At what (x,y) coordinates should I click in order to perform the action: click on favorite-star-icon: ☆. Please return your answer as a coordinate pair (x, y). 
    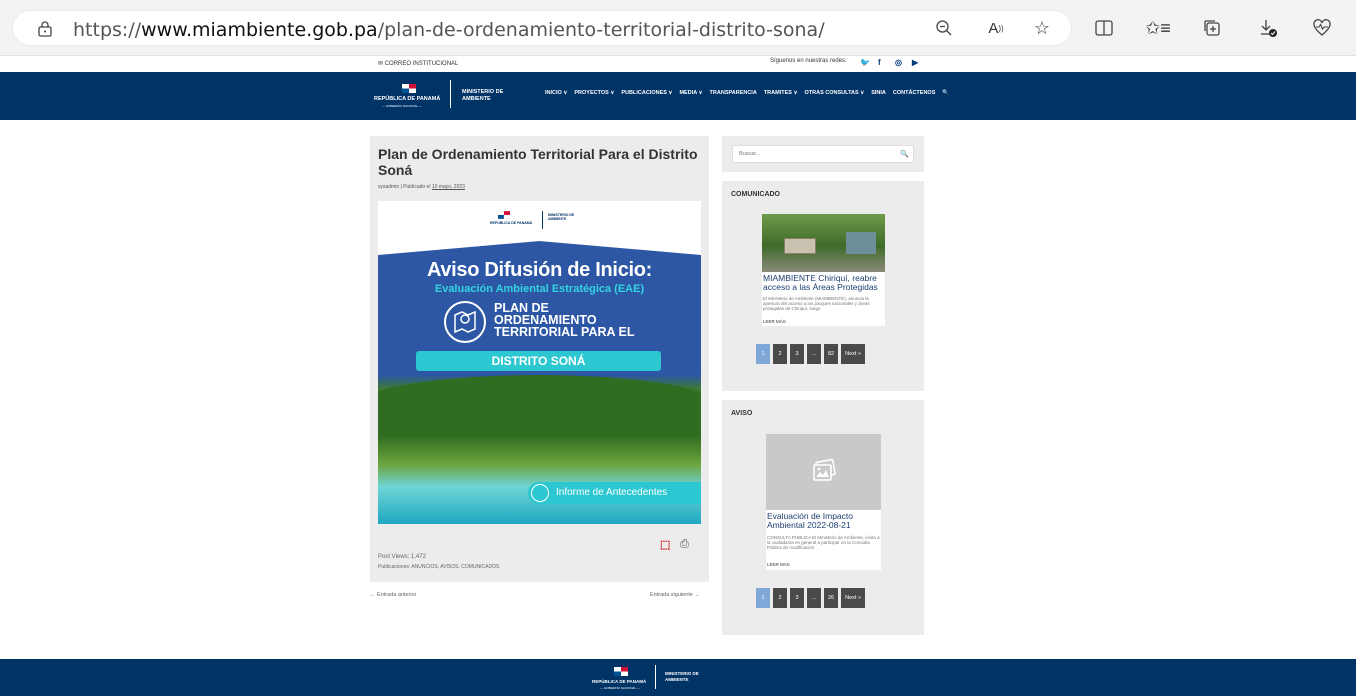
    Looking at the image, I should click on (1042, 28).